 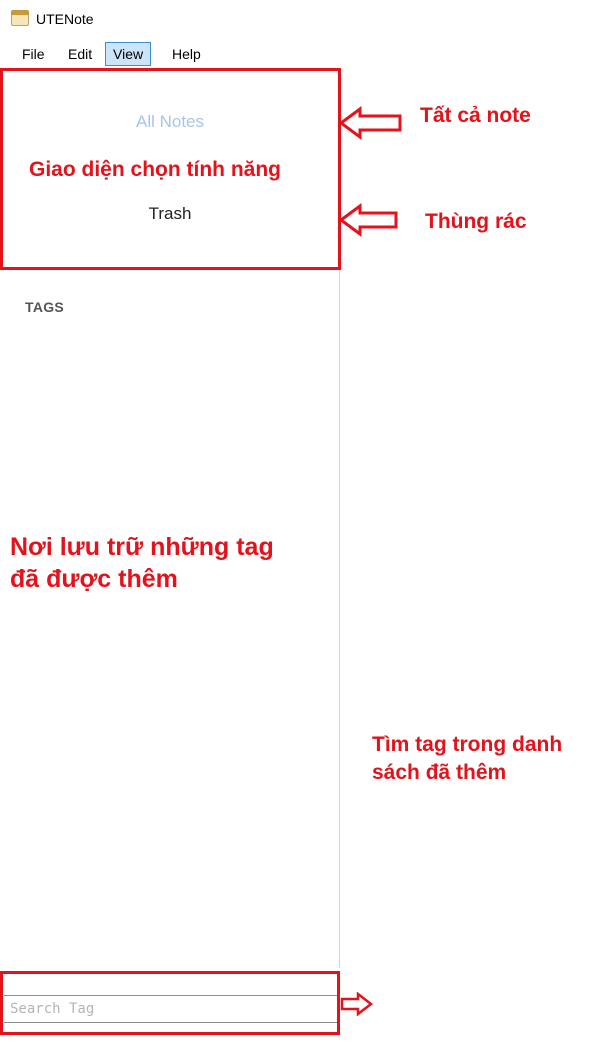 I want to click on search-highlight, so click(x=170, y=1003).